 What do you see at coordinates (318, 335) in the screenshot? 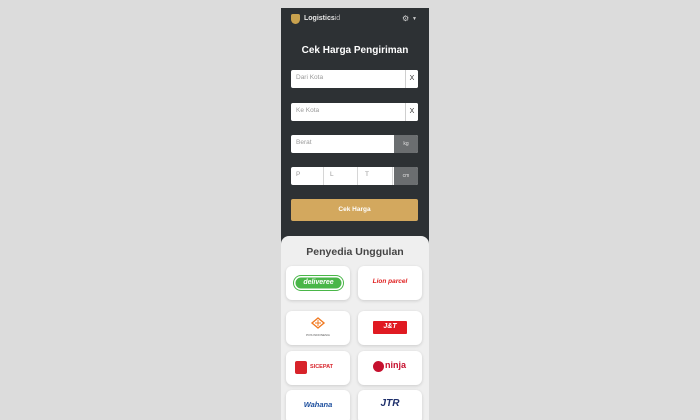
I see `pos-indonesia-logo-text: POS INDONESIA` at bounding box center [318, 335].